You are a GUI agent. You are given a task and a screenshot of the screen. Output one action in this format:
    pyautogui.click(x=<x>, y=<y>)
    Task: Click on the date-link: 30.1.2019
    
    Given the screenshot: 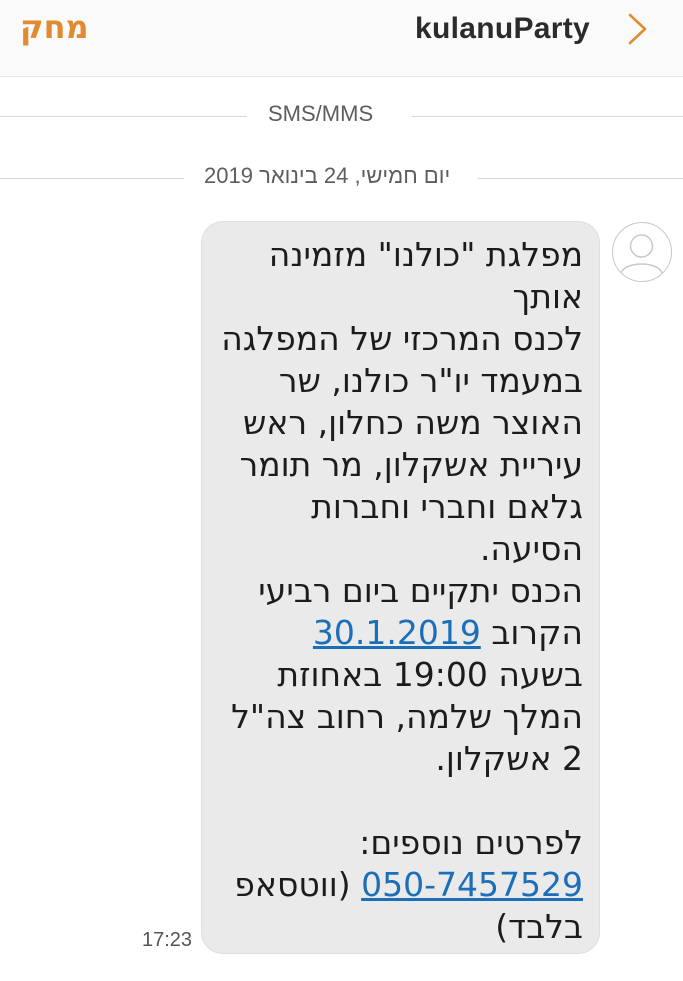 What is the action you would take?
    pyautogui.click(x=397, y=632)
    